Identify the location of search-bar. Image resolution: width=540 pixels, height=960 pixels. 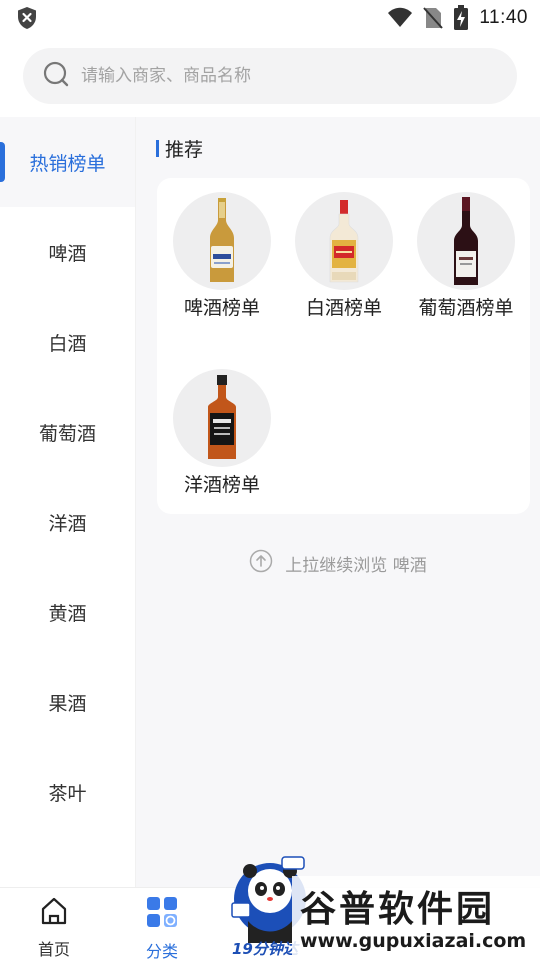
(270, 76).